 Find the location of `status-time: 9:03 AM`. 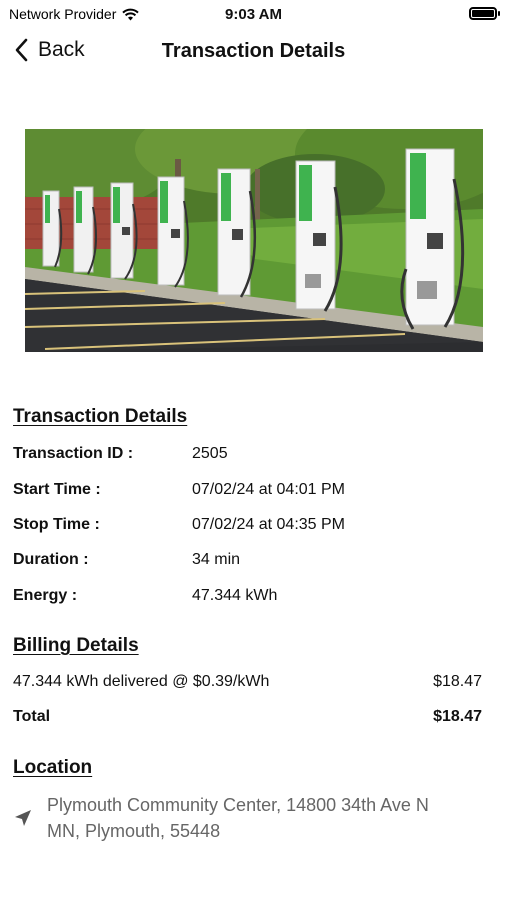

status-time: 9:03 AM is located at coordinates (253, 14).